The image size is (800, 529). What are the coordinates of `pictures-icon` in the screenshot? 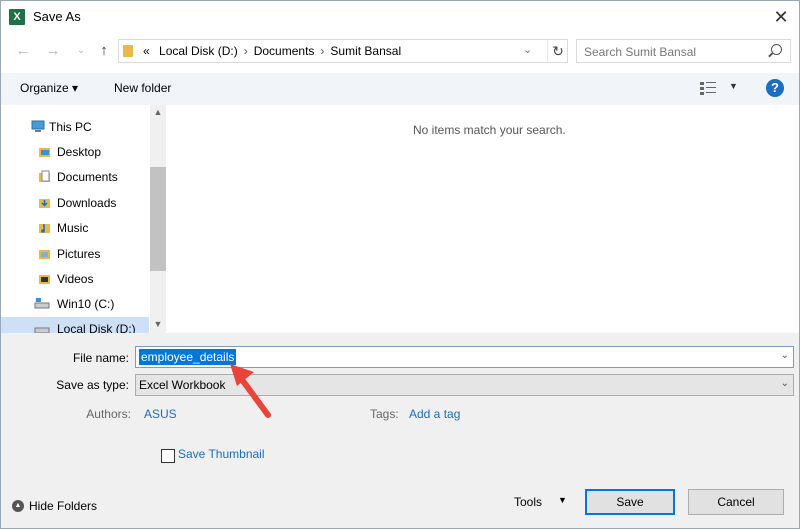 It's located at (44, 253).